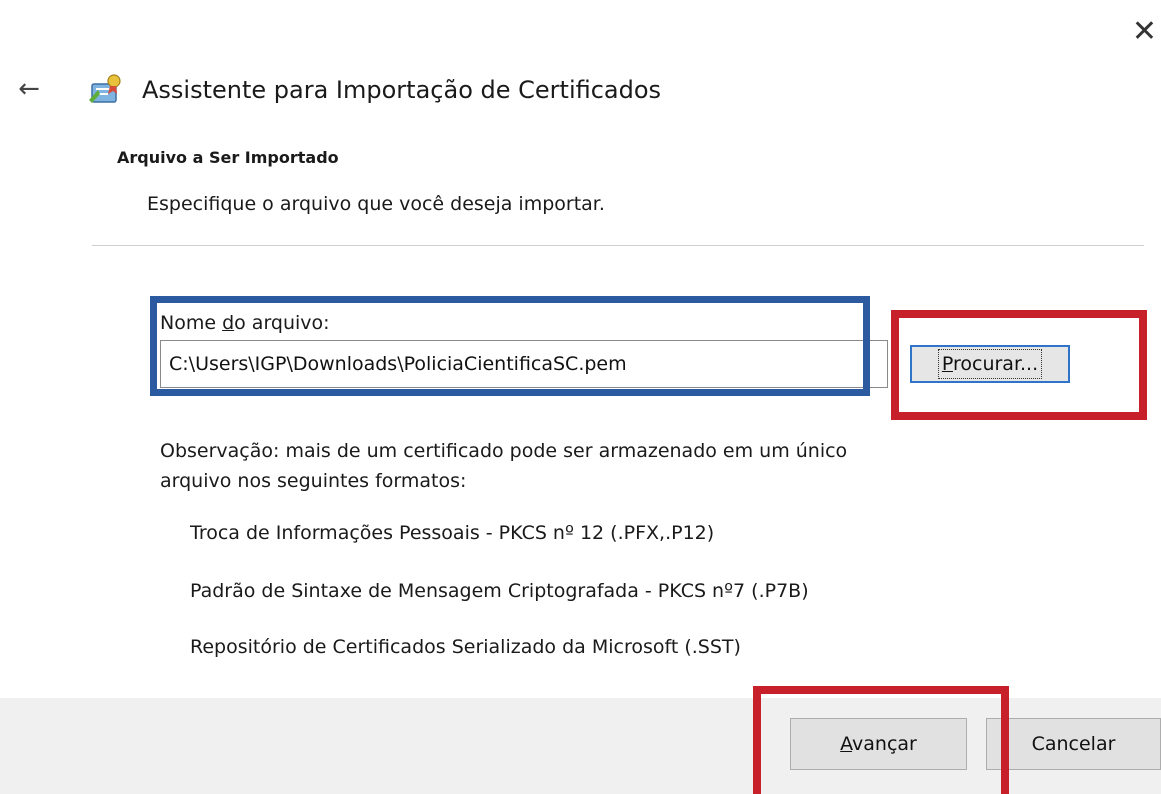 The width and height of the screenshot is (1161, 794). Describe the element at coordinates (29, 89) in the screenshot. I see `back-arrow-icon: ←` at that location.